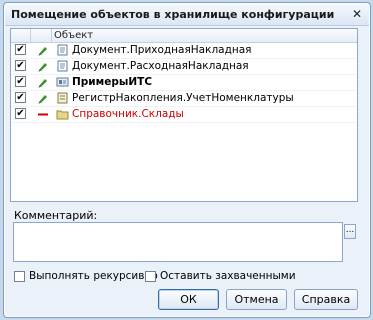 This screenshot has width=373, height=320. I want to click on row-label: Документ.РасходнаяНакладная, so click(160, 66).